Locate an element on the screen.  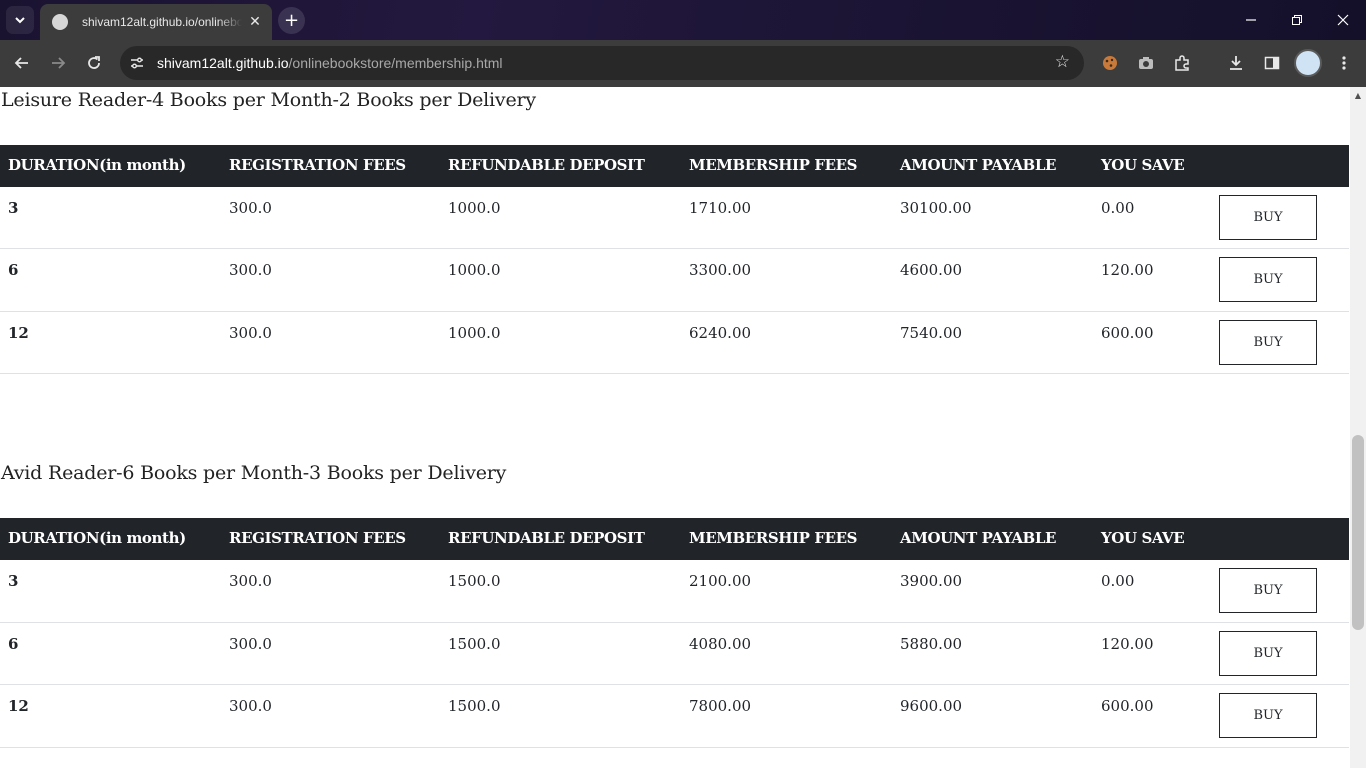
restore-icon is located at coordinates (1297, 20).